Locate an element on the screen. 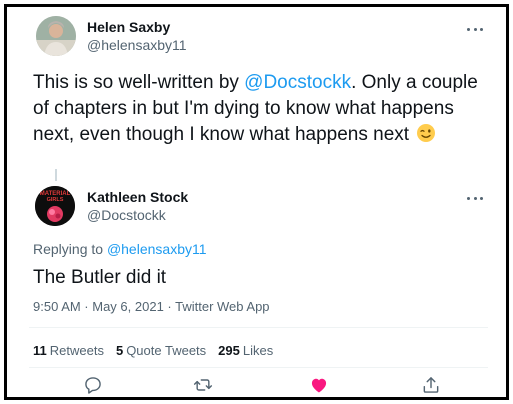  likes-label: Likes is located at coordinates (258, 350).